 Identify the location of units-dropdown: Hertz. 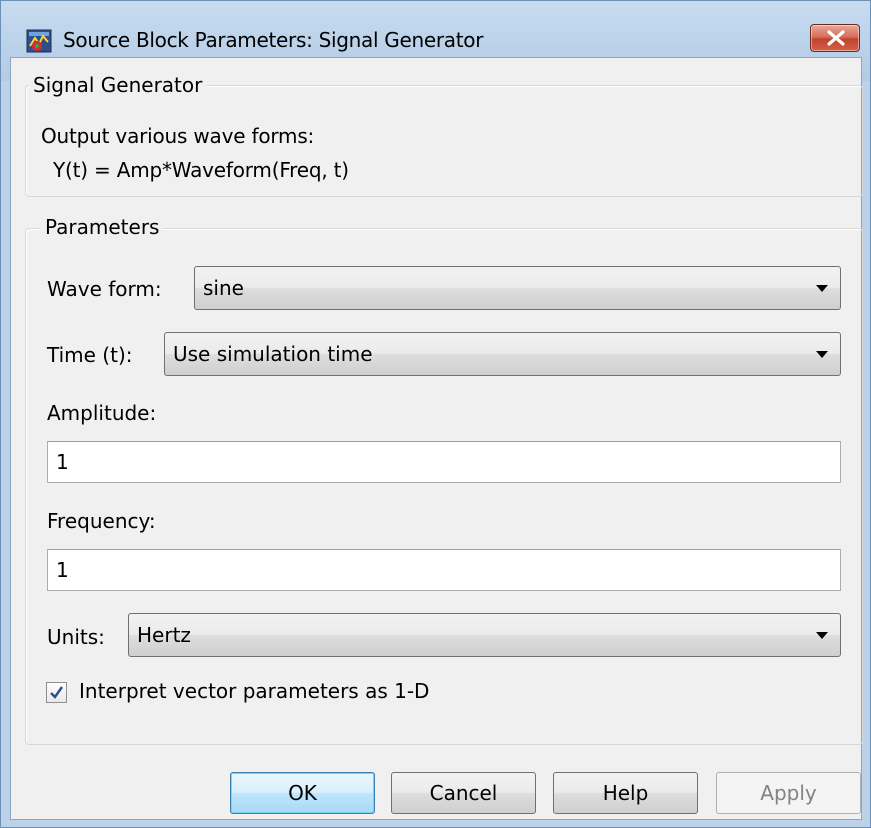
(484, 635).